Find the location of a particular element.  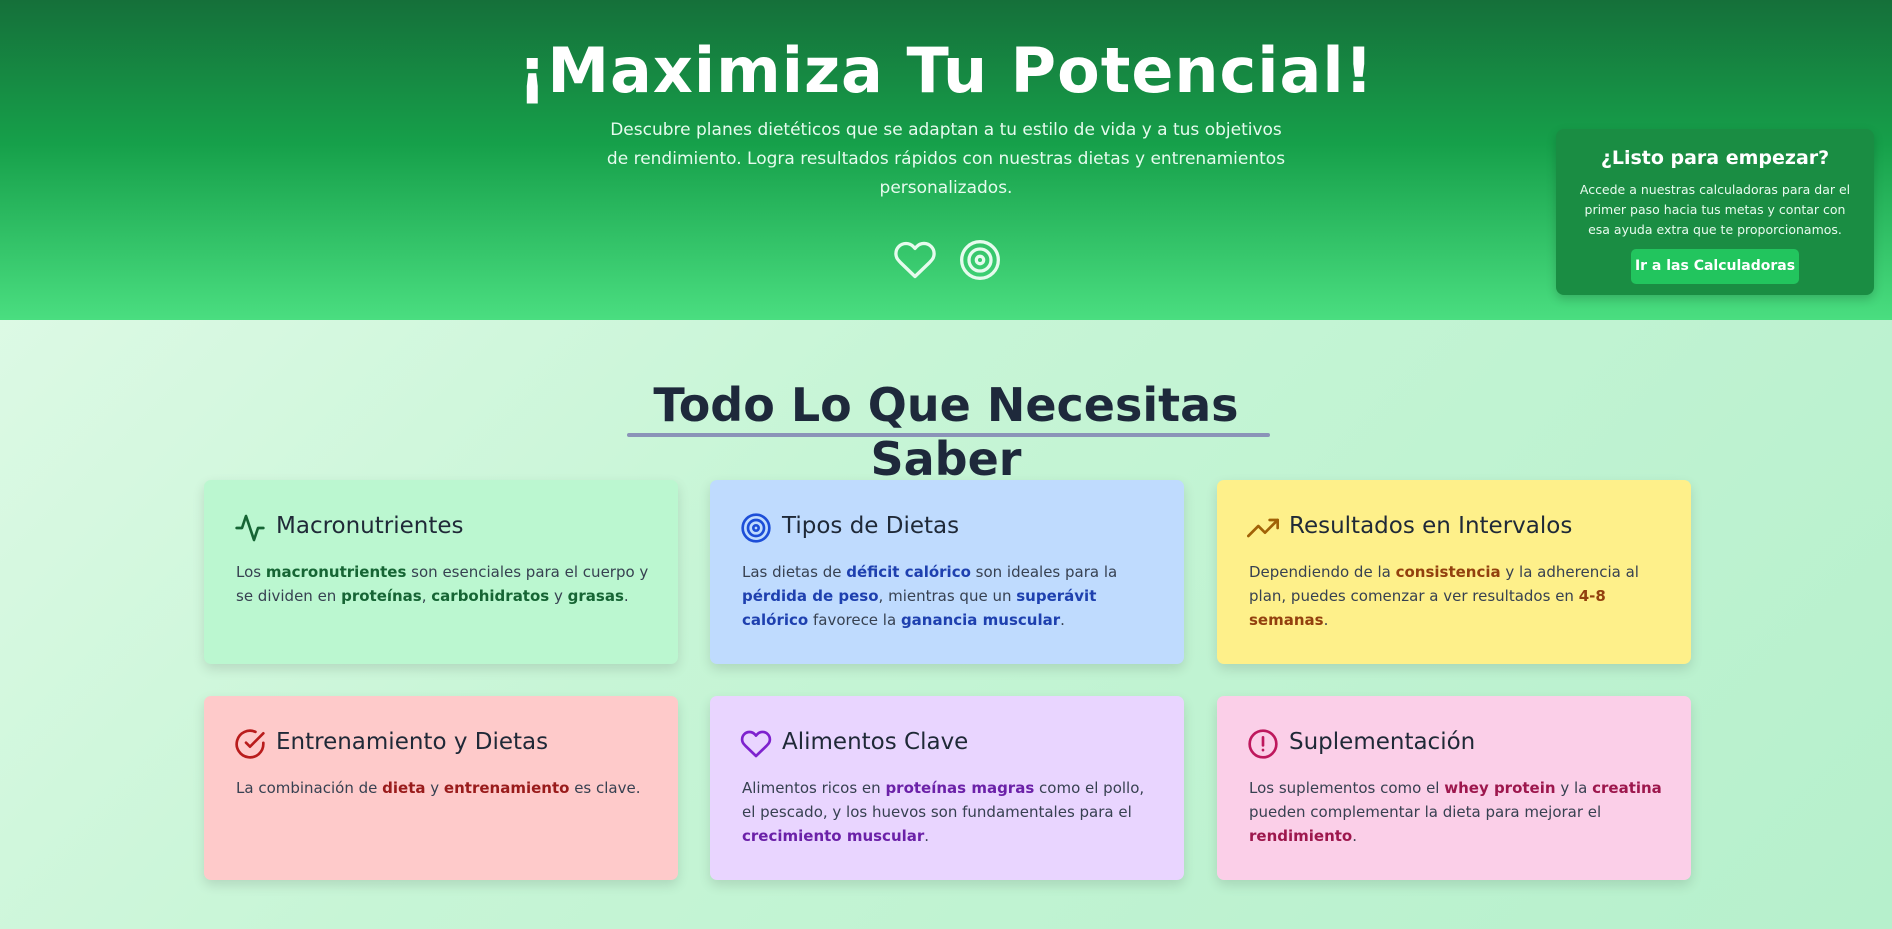

section-title-underline is located at coordinates (948, 435).